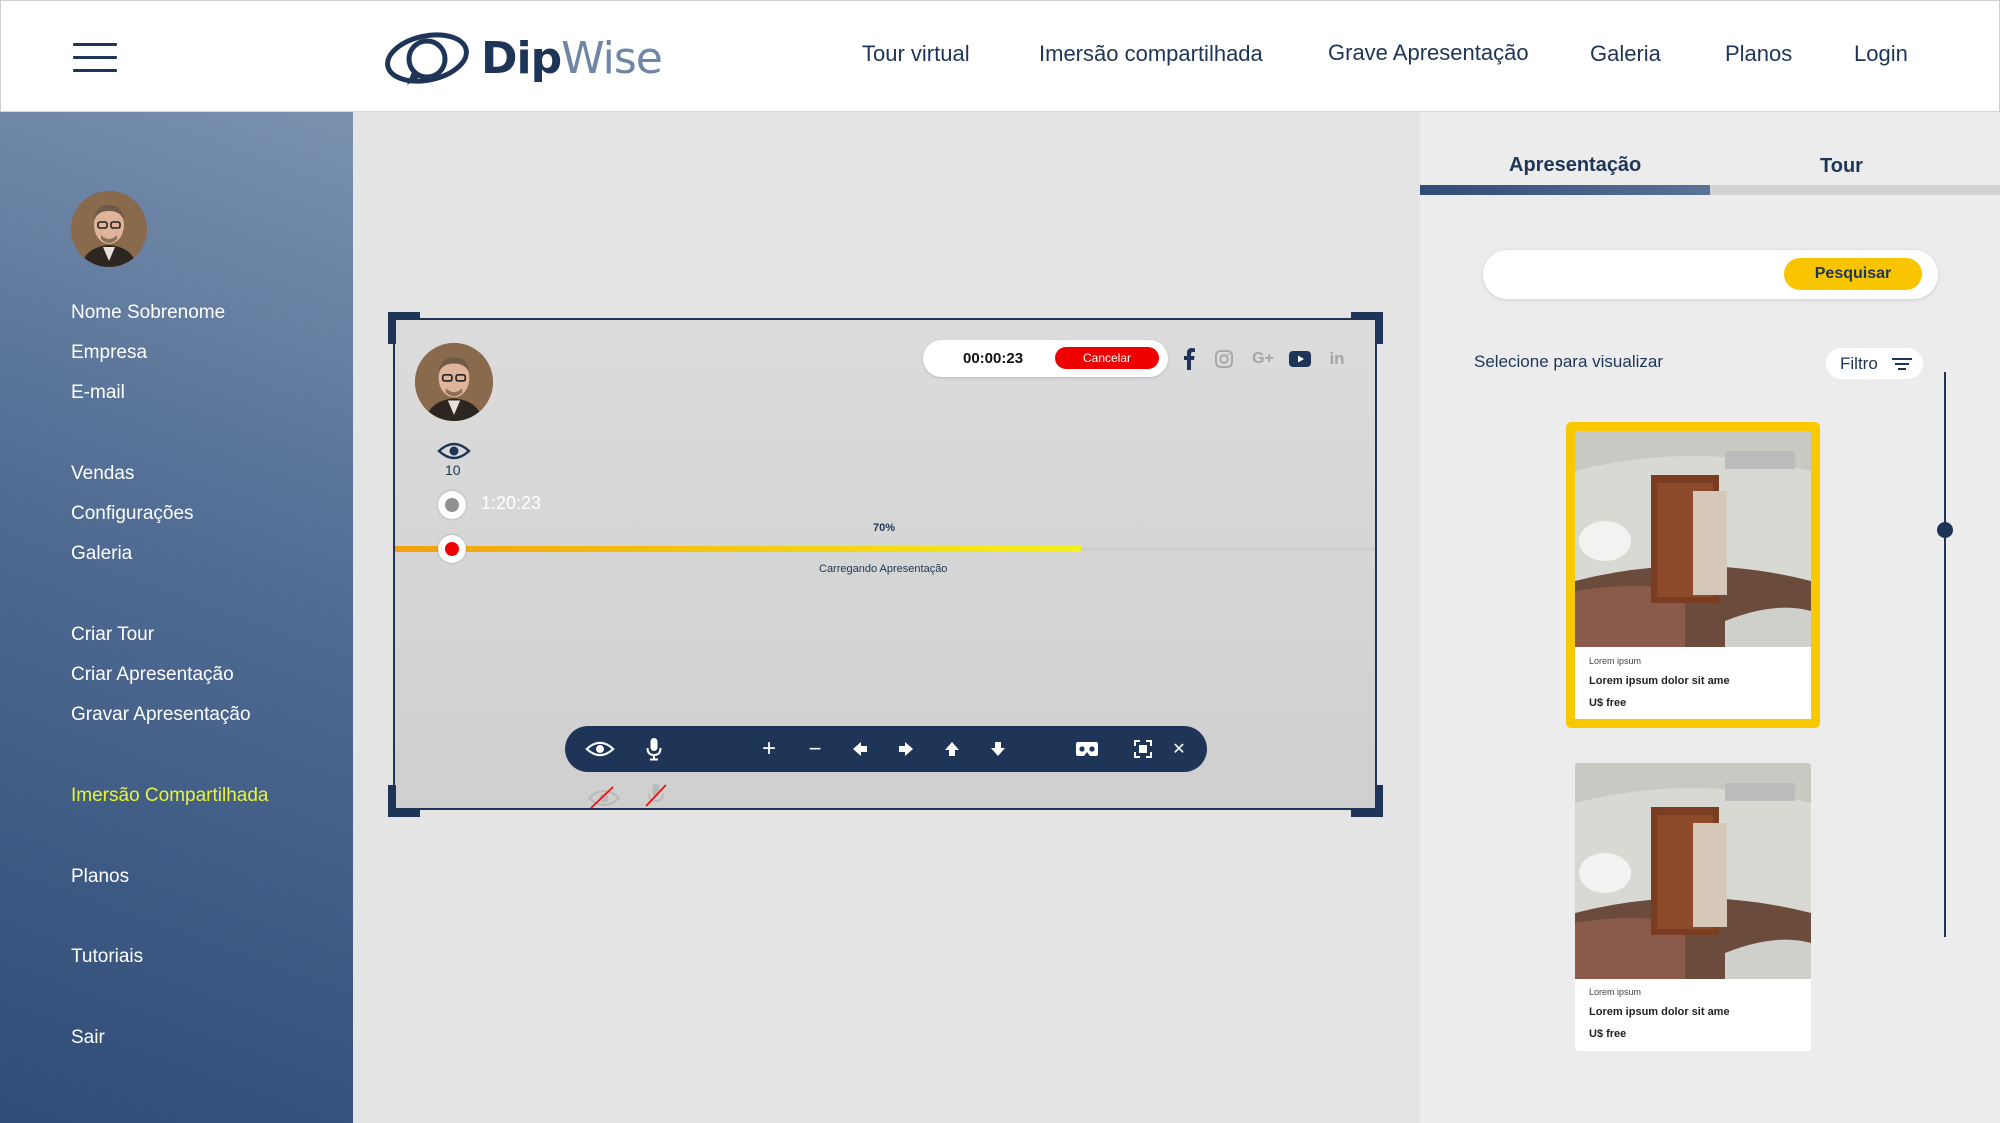  Describe the element at coordinates (95, 58) in the screenshot. I see `hamburger-menu-icon` at that location.